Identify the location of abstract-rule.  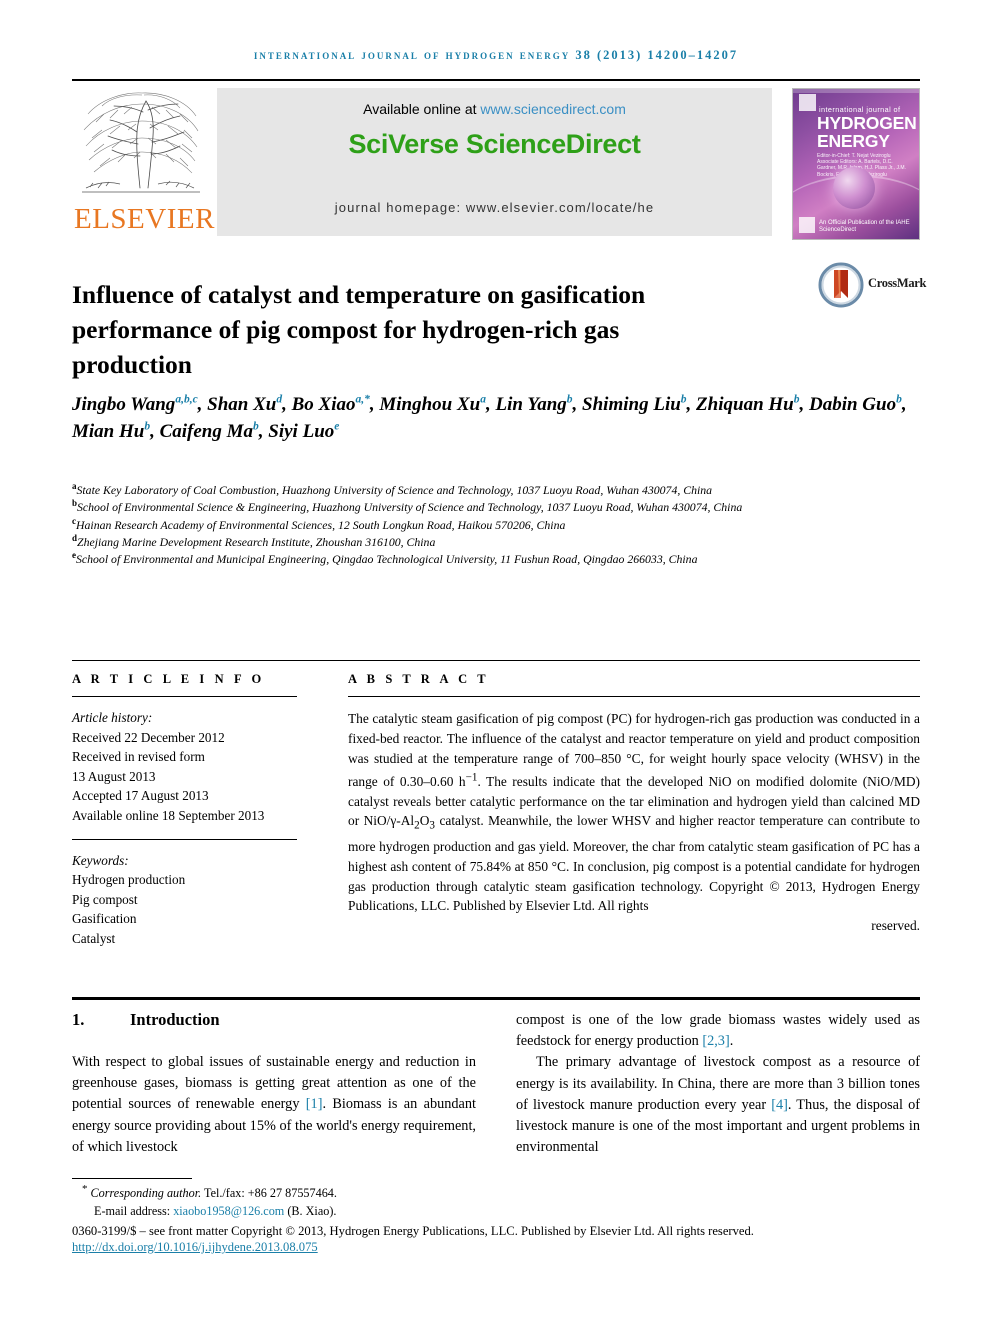
(634, 696).